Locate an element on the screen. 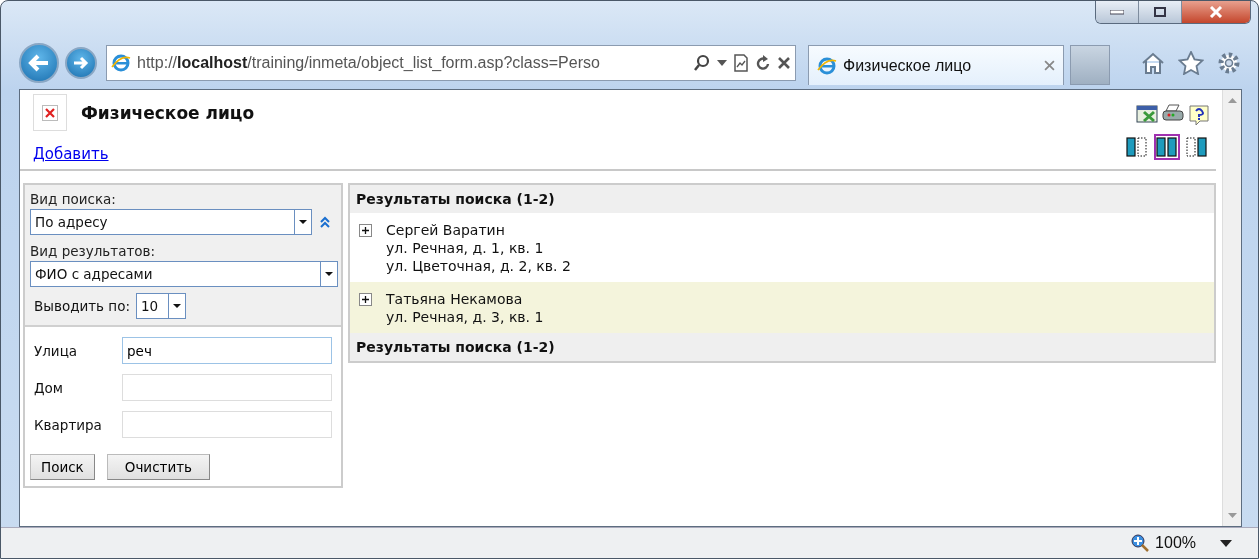  person-name: Сергей Варатин is located at coordinates (446, 230).